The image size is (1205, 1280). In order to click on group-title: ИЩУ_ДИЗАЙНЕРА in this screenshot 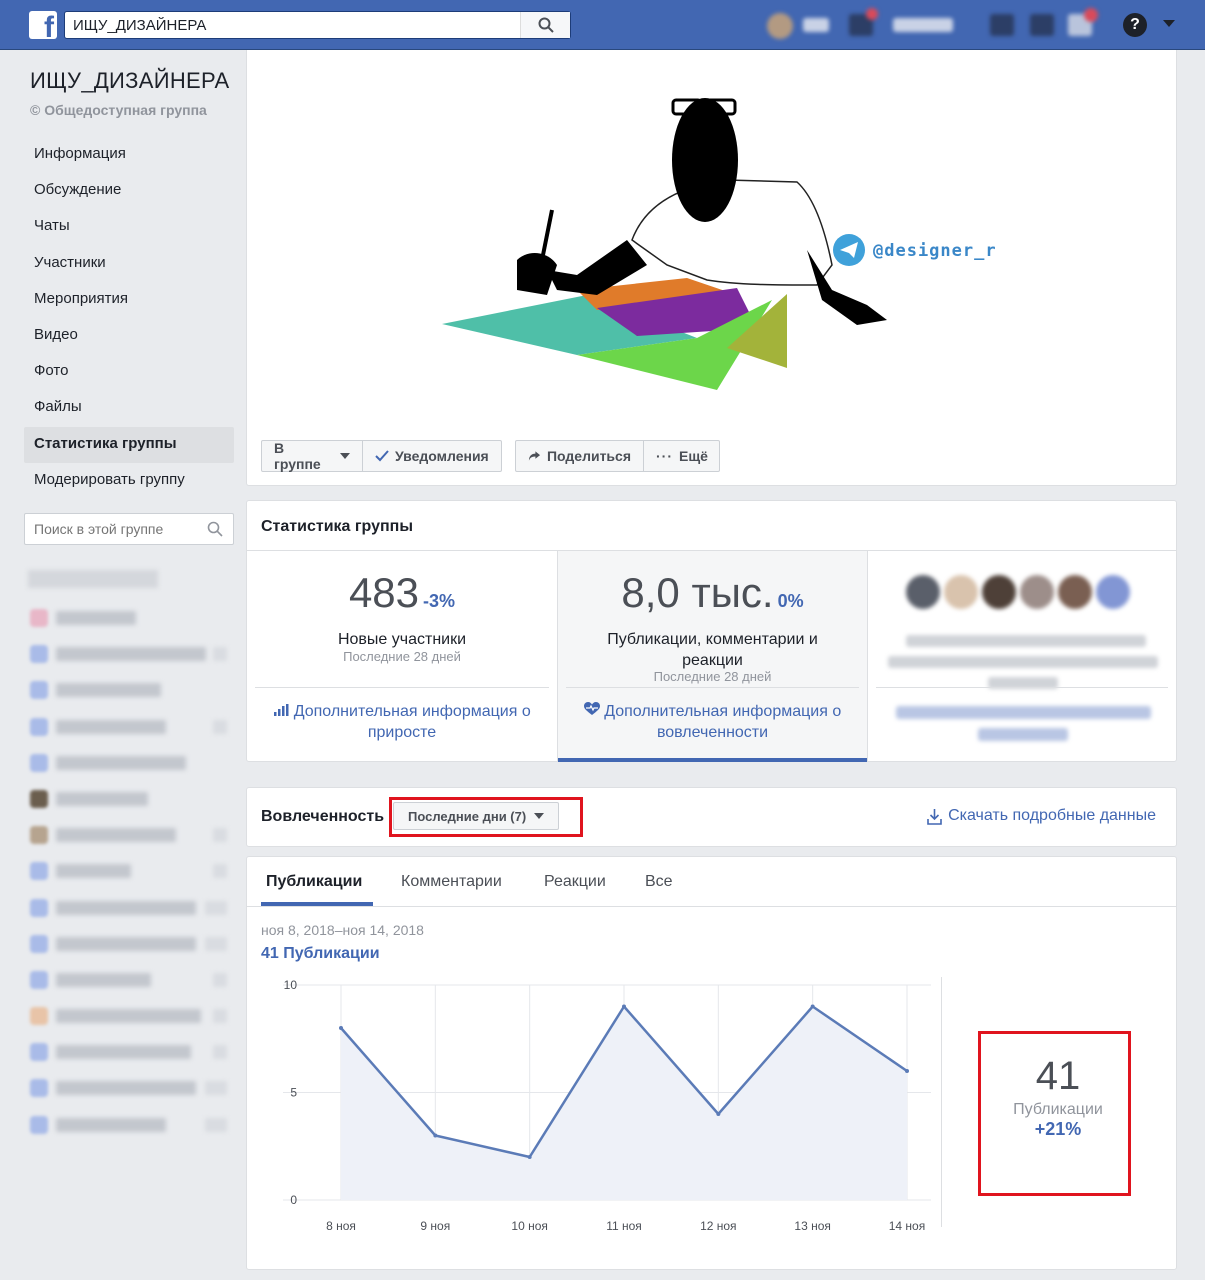, I will do `click(129, 81)`.